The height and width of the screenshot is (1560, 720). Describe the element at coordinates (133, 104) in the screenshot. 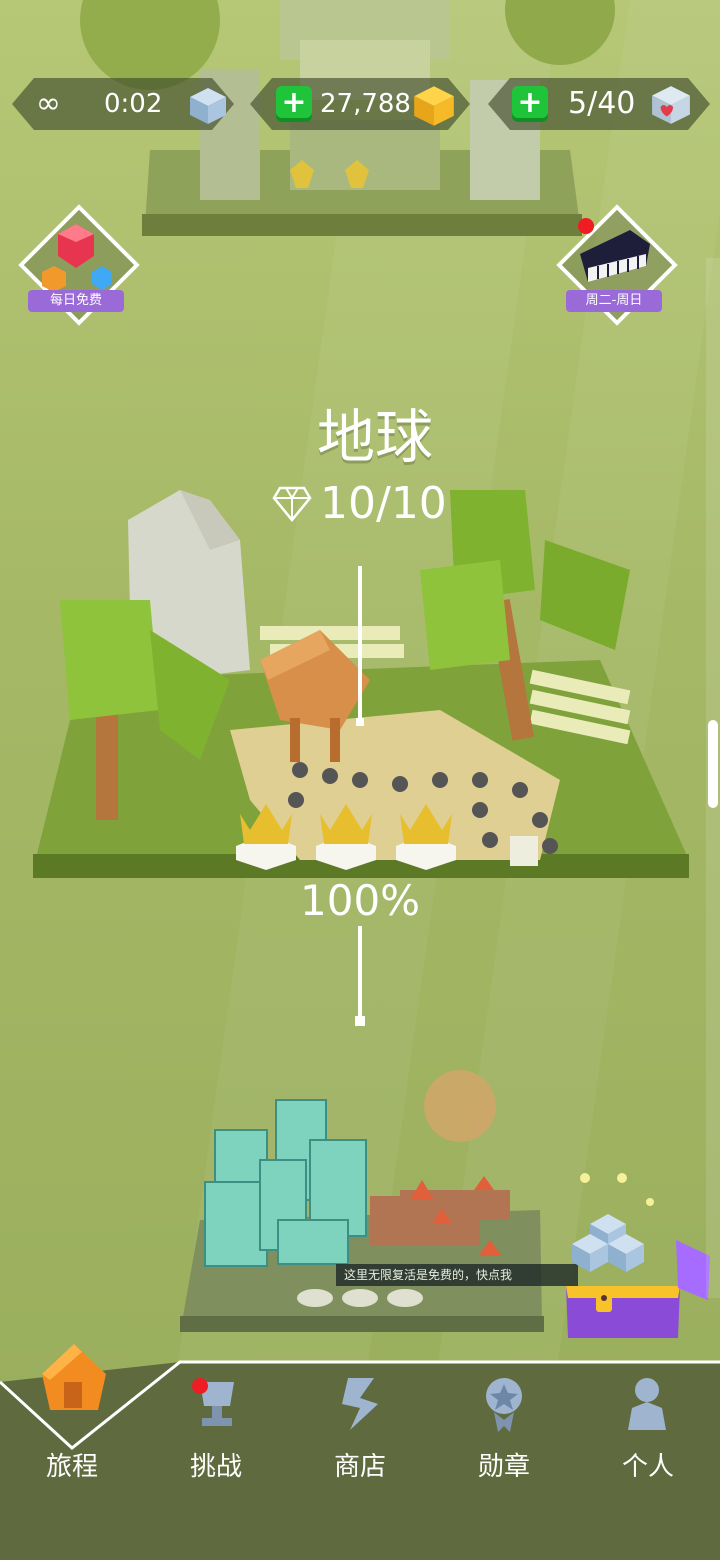

I see `timer-value: 0:02` at that location.